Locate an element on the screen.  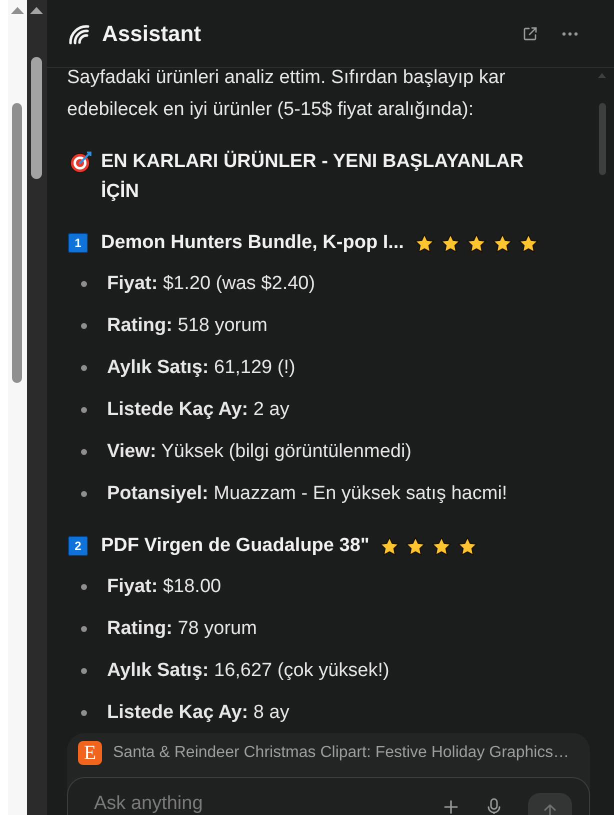
message-input: Ask anything is located at coordinates (328, 796).